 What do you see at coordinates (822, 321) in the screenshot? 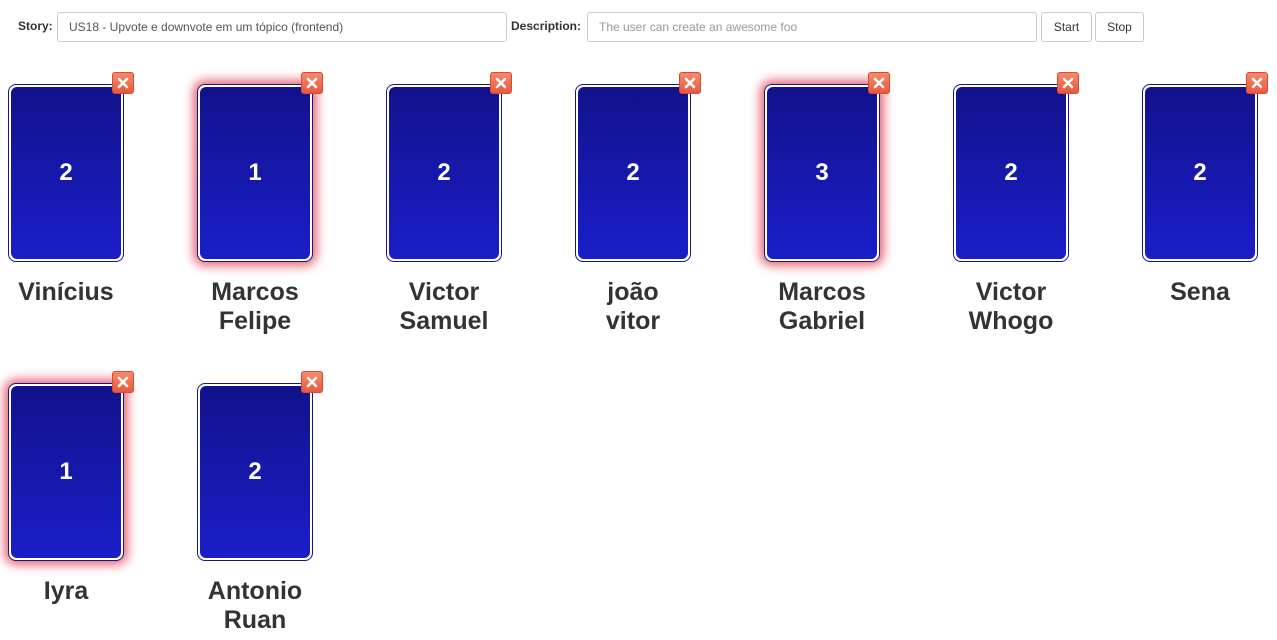
I see `player-name-line2: Gabriel` at bounding box center [822, 321].